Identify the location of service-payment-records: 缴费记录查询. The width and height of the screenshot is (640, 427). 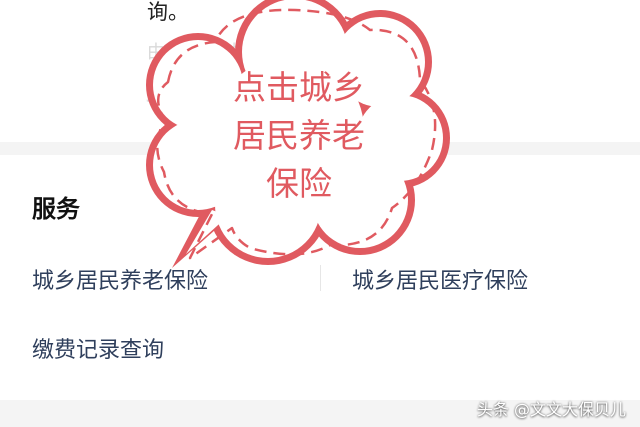
(98, 348).